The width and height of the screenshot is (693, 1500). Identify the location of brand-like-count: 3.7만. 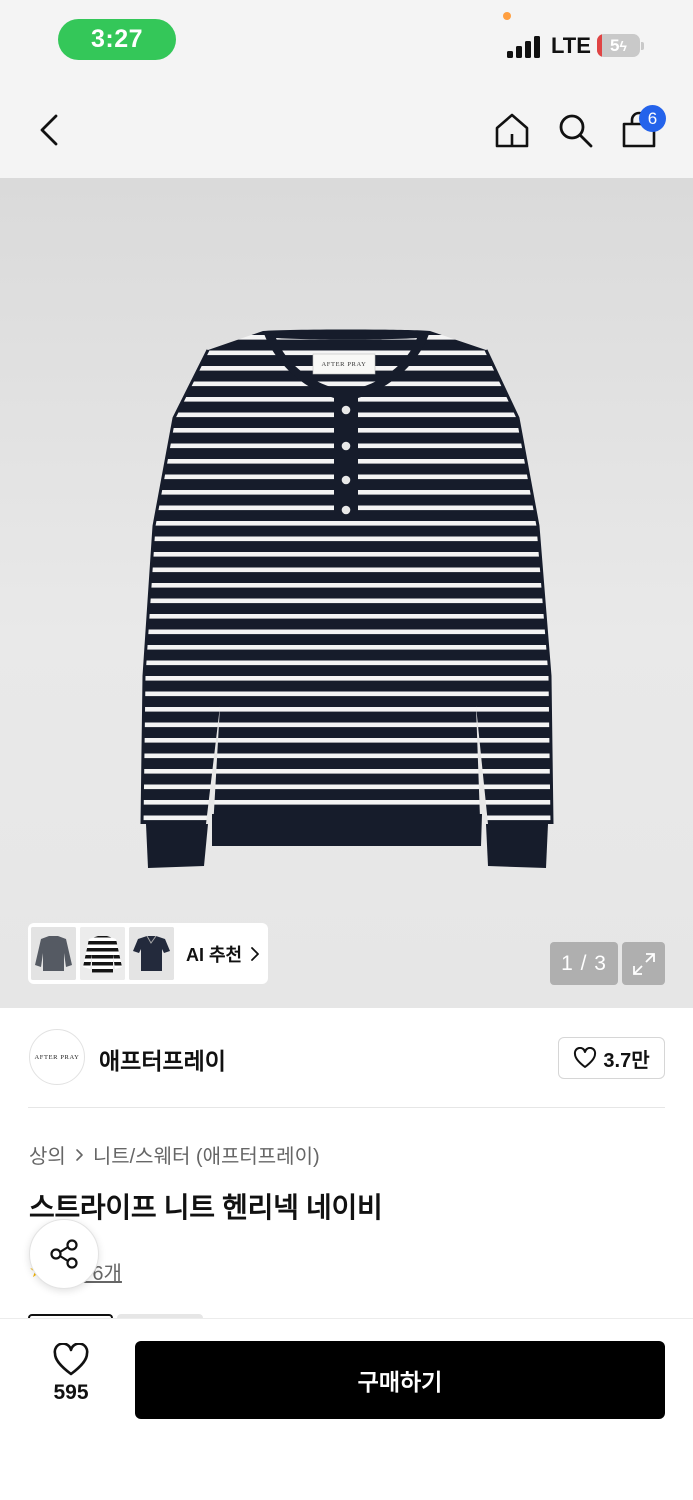
(626, 1060).